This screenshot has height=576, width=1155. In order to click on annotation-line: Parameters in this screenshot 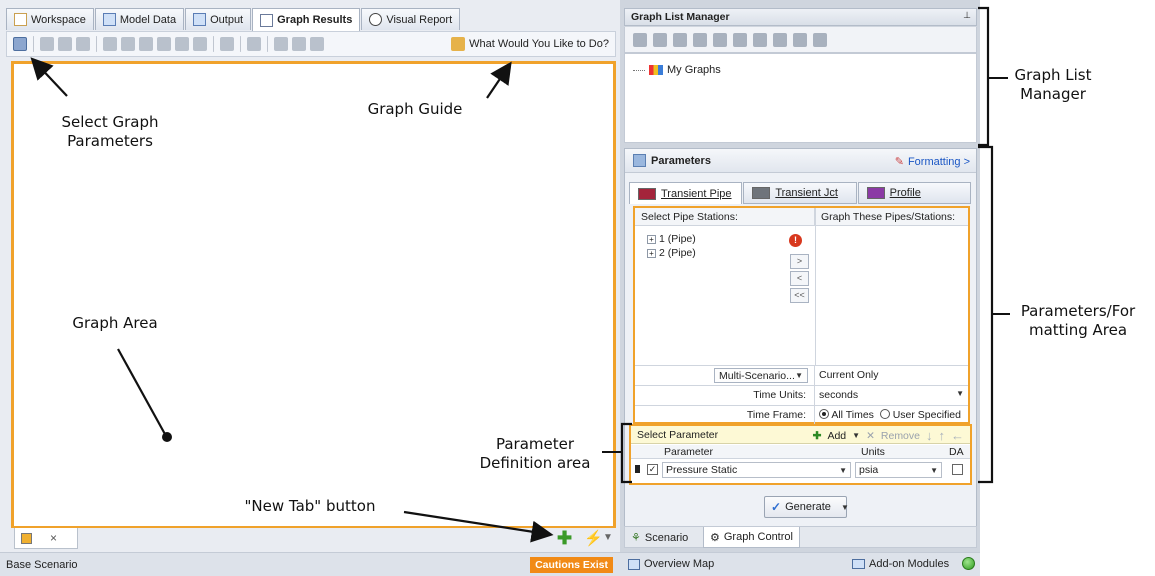, I will do `click(110, 141)`.